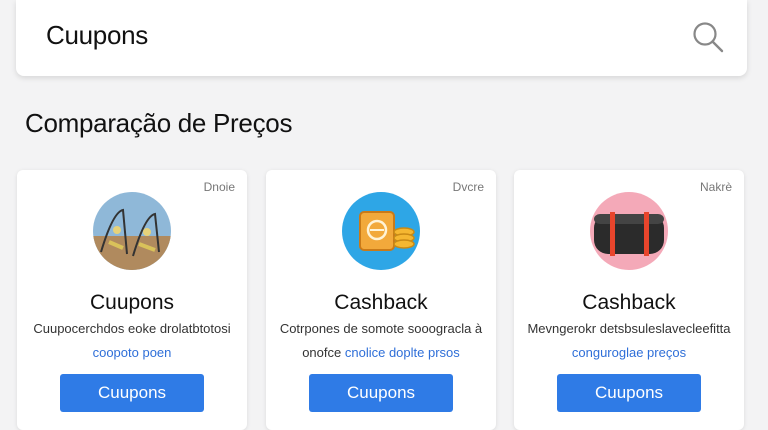 Image resolution: width=768 pixels, height=430 pixels. I want to click on card-description: Cuupocerchdos eoke drolatbtotosi, so click(132, 328).